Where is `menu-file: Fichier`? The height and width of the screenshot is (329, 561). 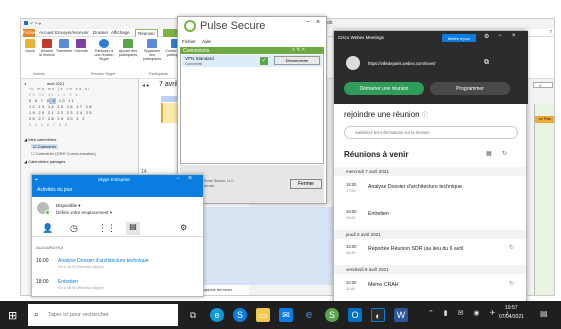
menu-file: Fichier is located at coordinates (189, 41).